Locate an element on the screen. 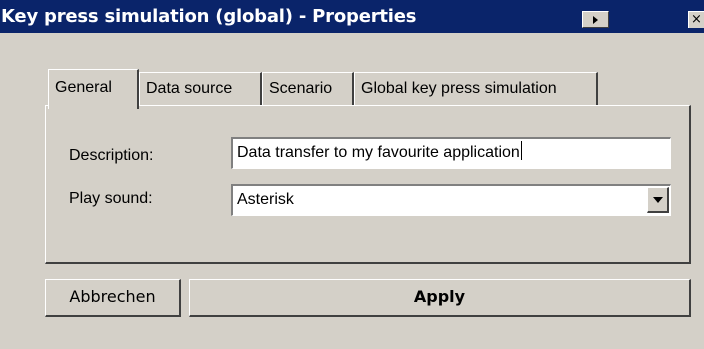 This screenshot has height=349, width=704. apply-button: Apply is located at coordinates (440, 298).